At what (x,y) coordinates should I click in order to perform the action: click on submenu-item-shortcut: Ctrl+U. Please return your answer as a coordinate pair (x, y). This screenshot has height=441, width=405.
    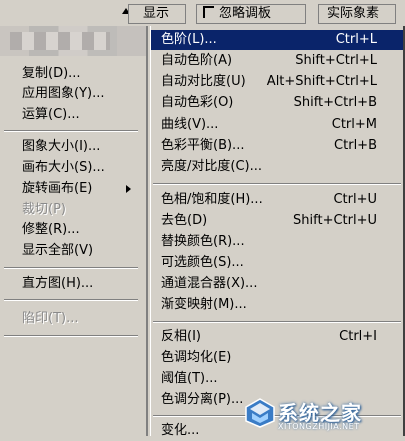
    Looking at the image, I should click on (355, 199).